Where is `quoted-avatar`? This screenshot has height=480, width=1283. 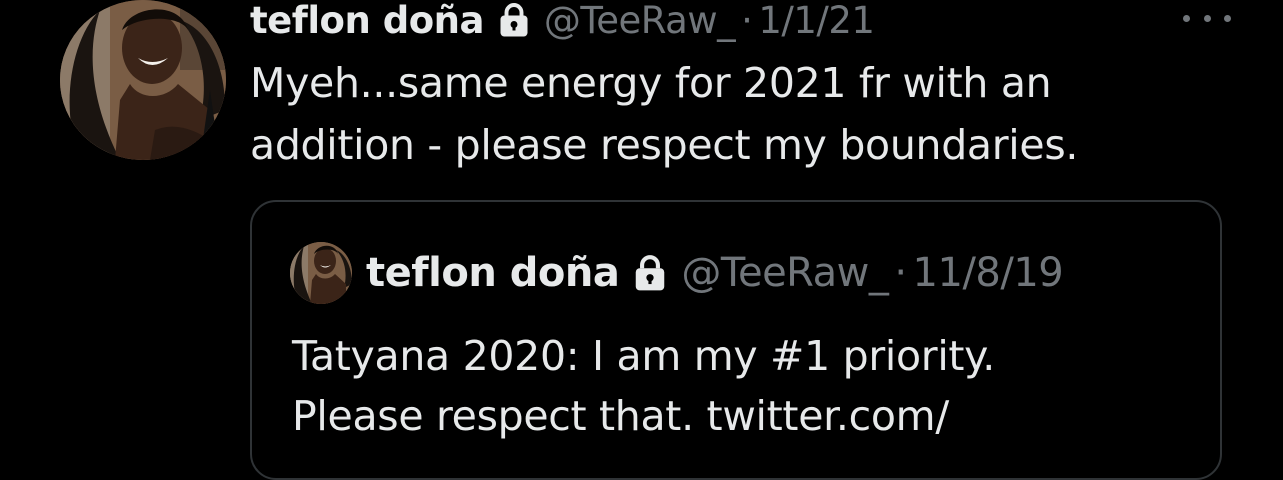 quoted-avatar is located at coordinates (321, 273).